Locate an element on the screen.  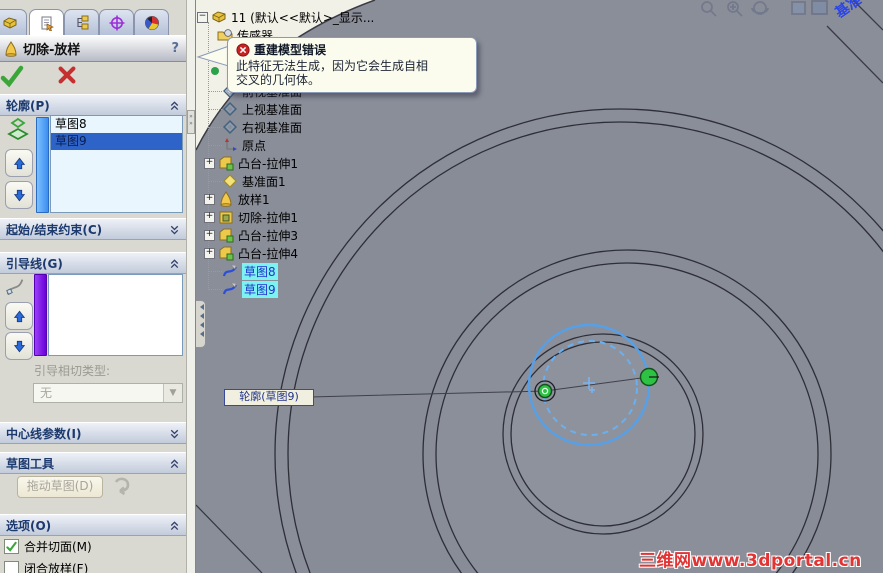
help-button: ? is located at coordinates (175, 48).